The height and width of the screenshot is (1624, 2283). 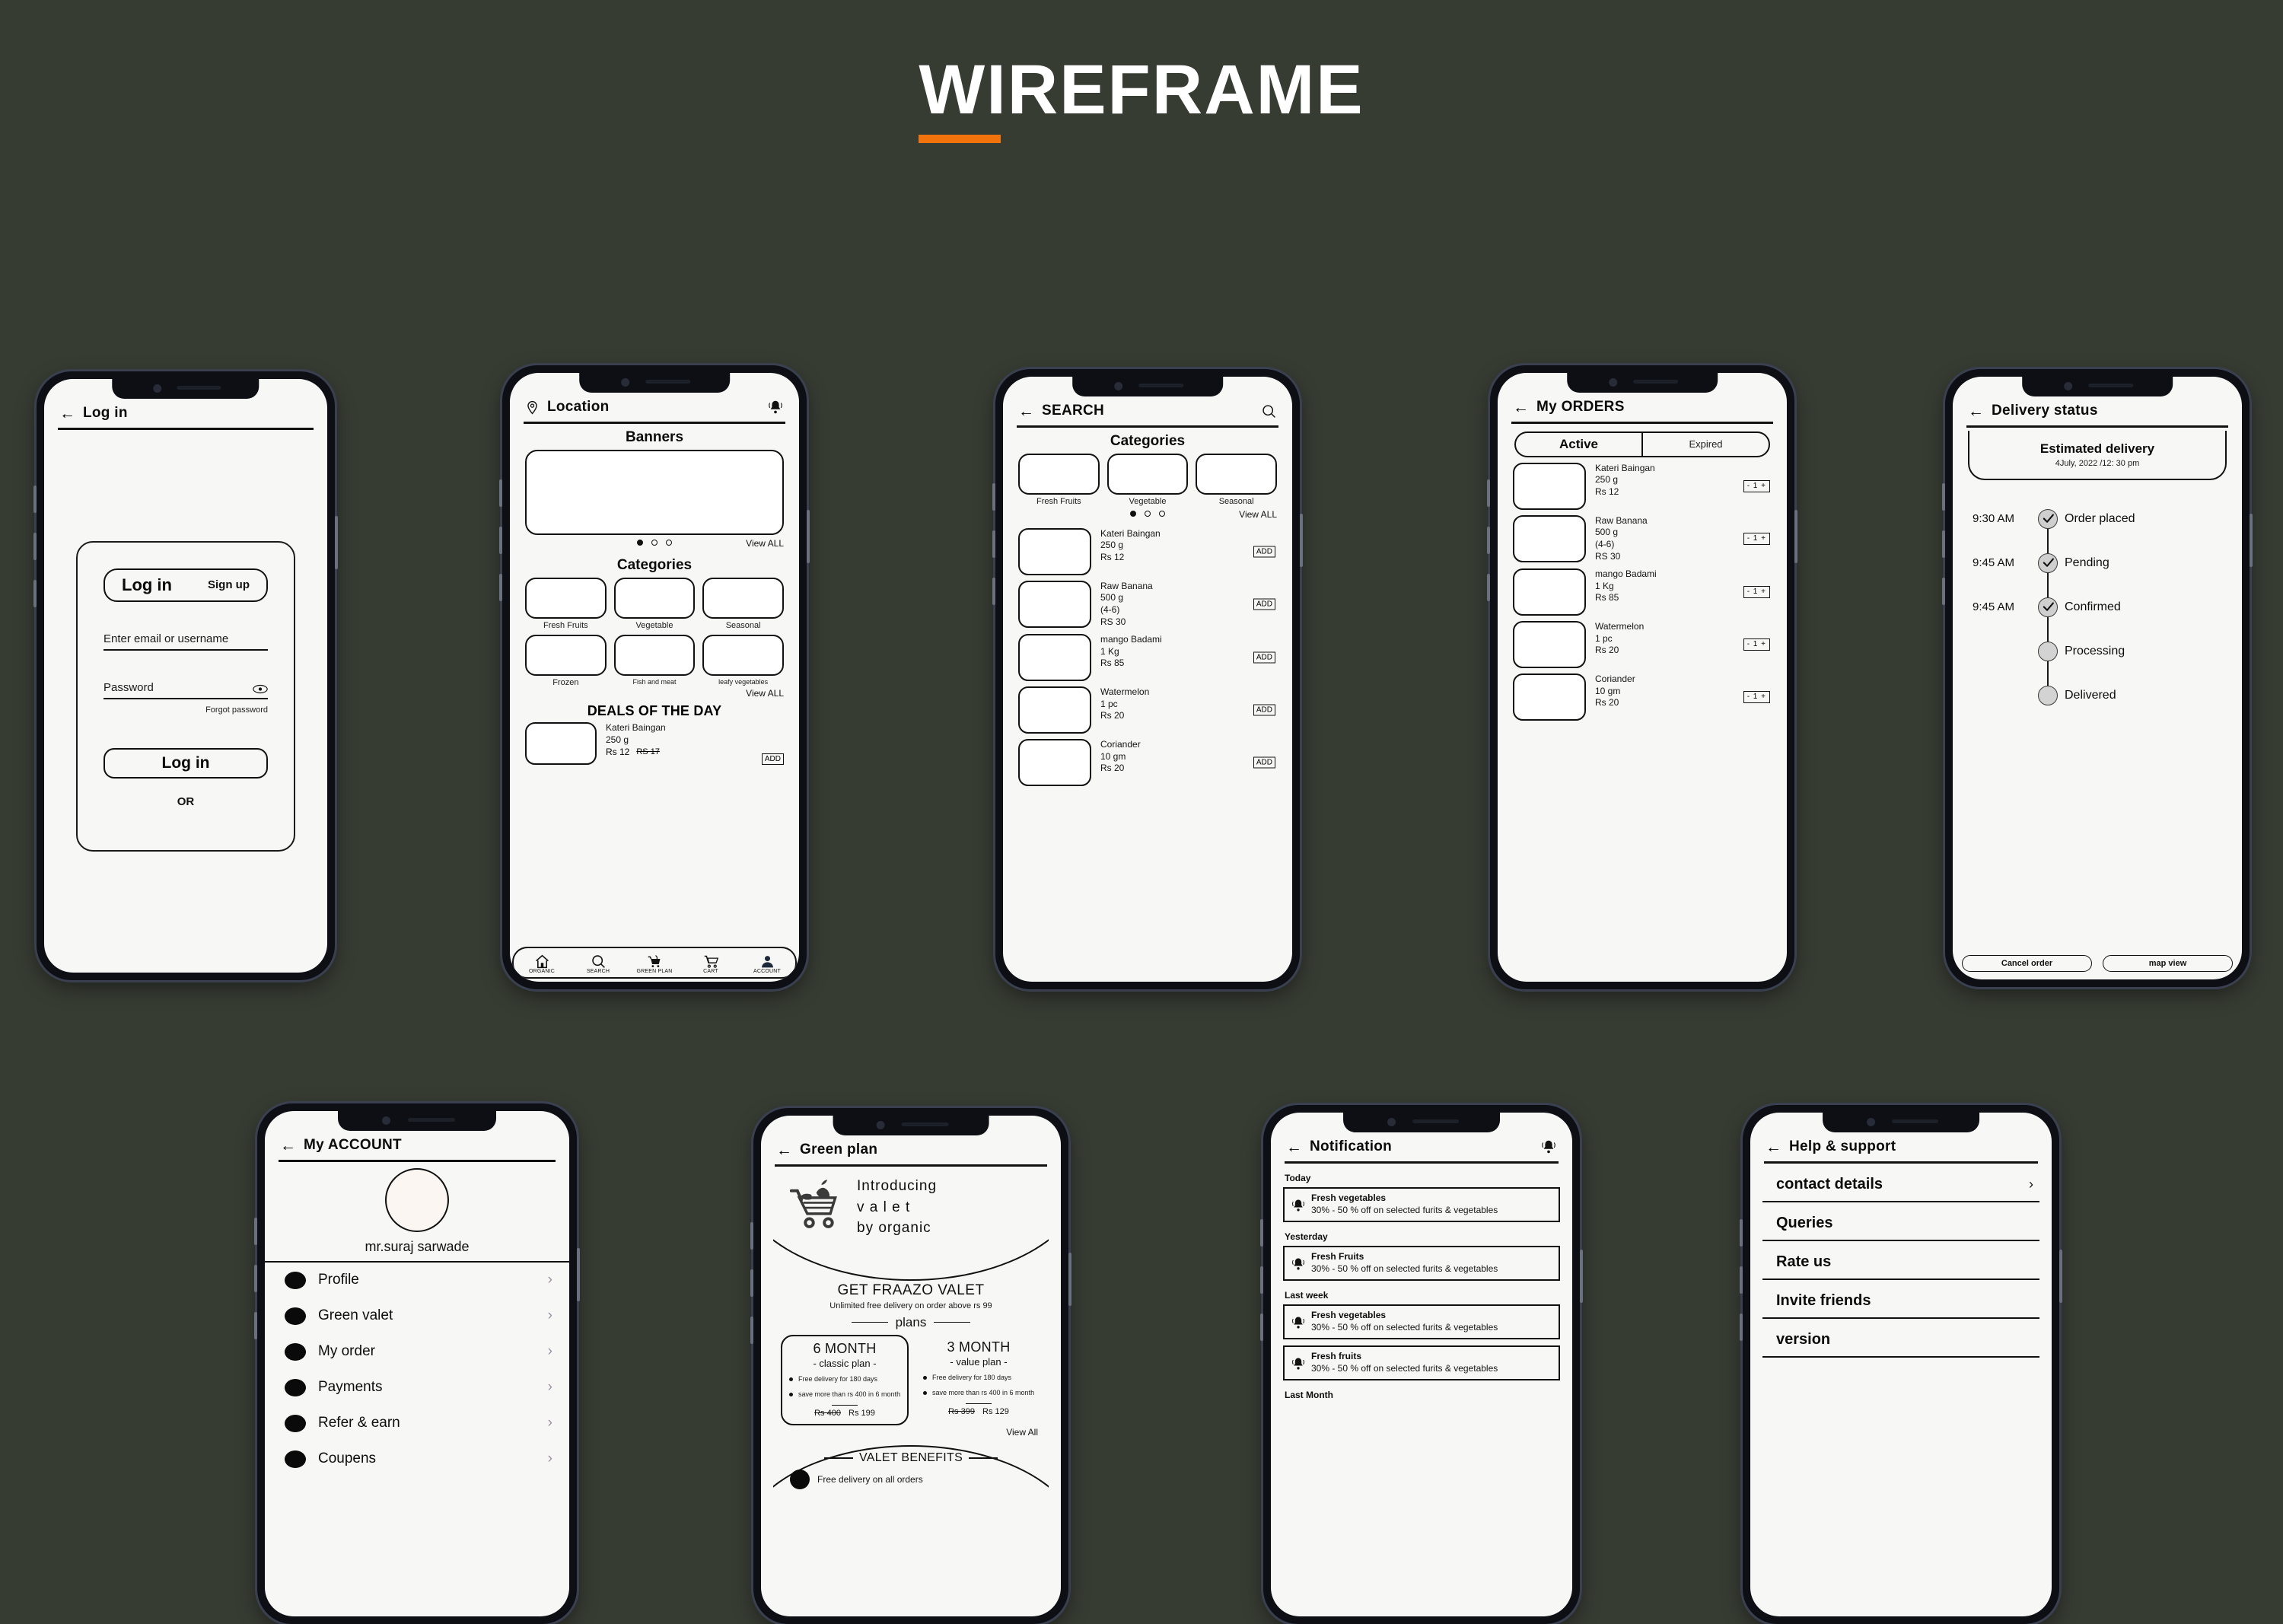 What do you see at coordinates (542, 964) in the screenshot?
I see `tab-organic: ORGANIC` at bounding box center [542, 964].